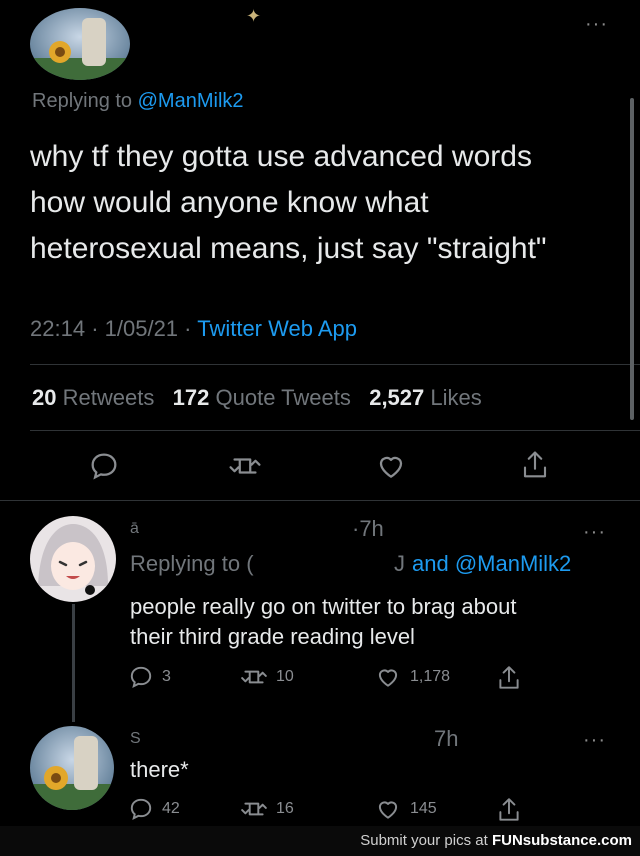 This screenshot has width=640, height=856. I want to click on scrollbar, so click(632, 259).